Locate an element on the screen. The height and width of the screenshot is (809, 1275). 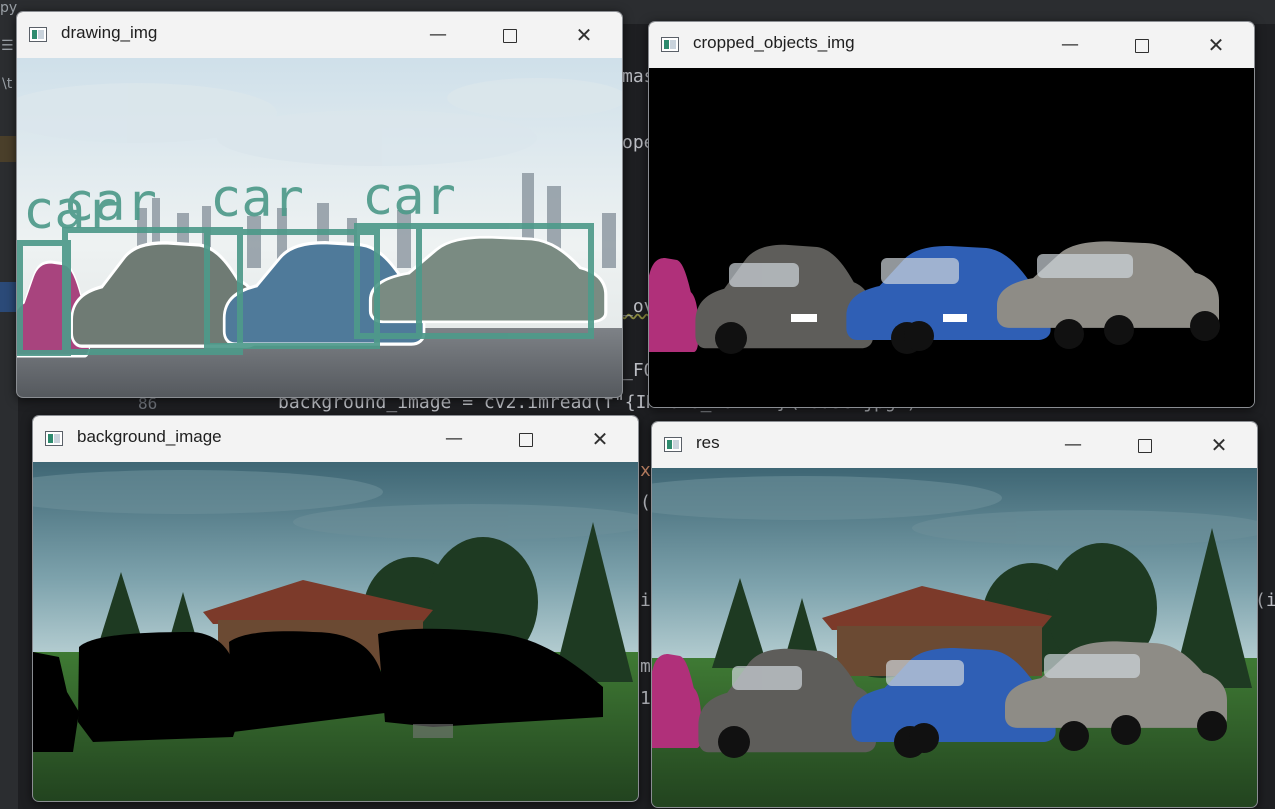
window-title: res is located at coordinates (708, 442).